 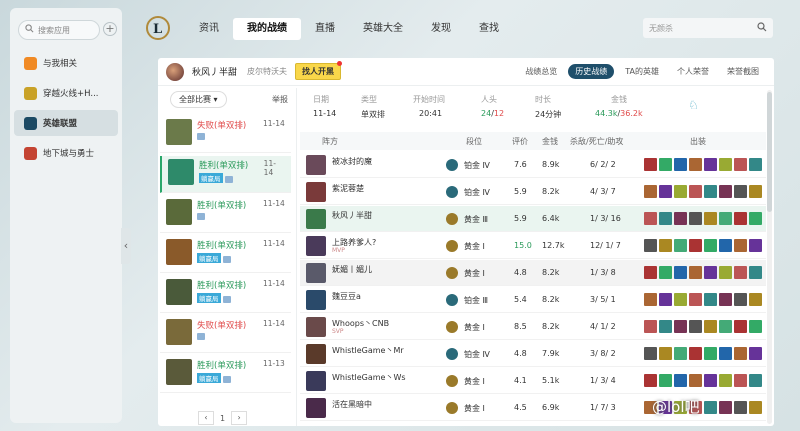 What do you see at coordinates (533, 141) in the screenshot?
I see `scoreboard-header: 阵方 段位 评价 金钱 杀敌/死亡/助攻 出装` at bounding box center [533, 141].